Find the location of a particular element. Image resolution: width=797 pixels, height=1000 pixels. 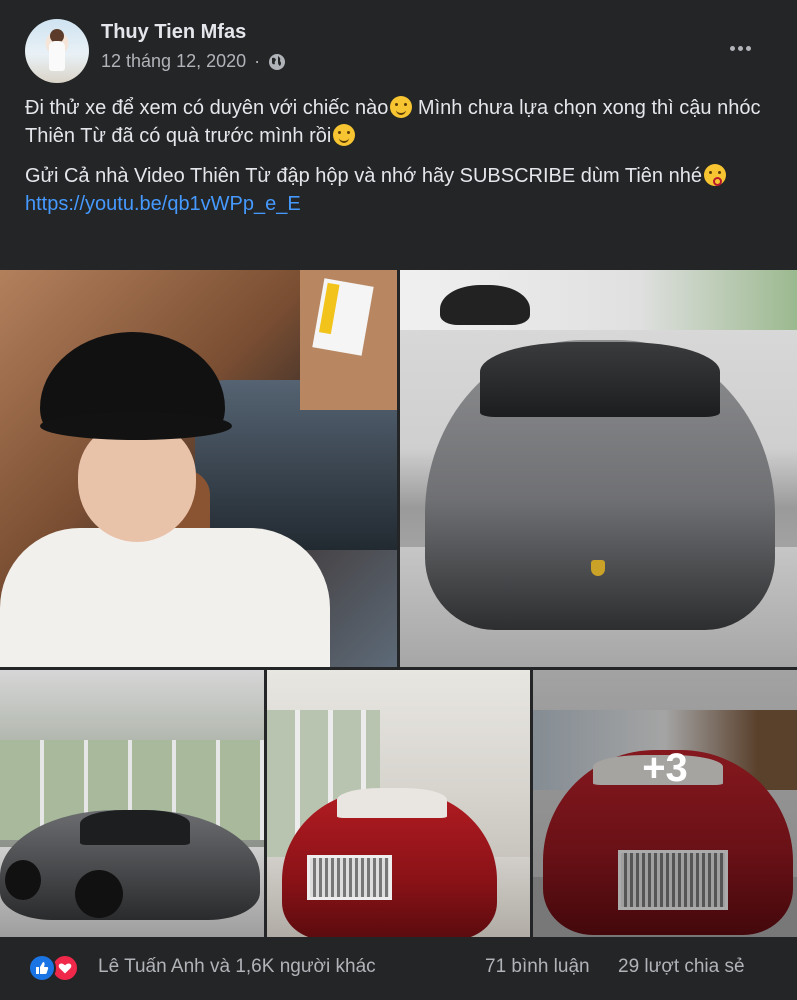

post-meta: 12 tháng 12, 2020 · is located at coordinates (193, 61).